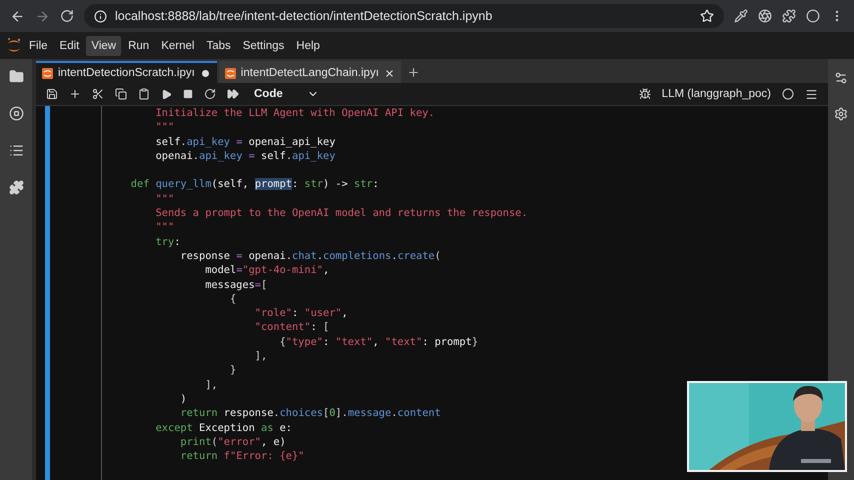 This screenshot has width=854, height=480. What do you see at coordinates (341, 213) in the screenshot?
I see `code-line: Sends a prompt to the OpenAI model and returns the response.` at bounding box center [341, 213].